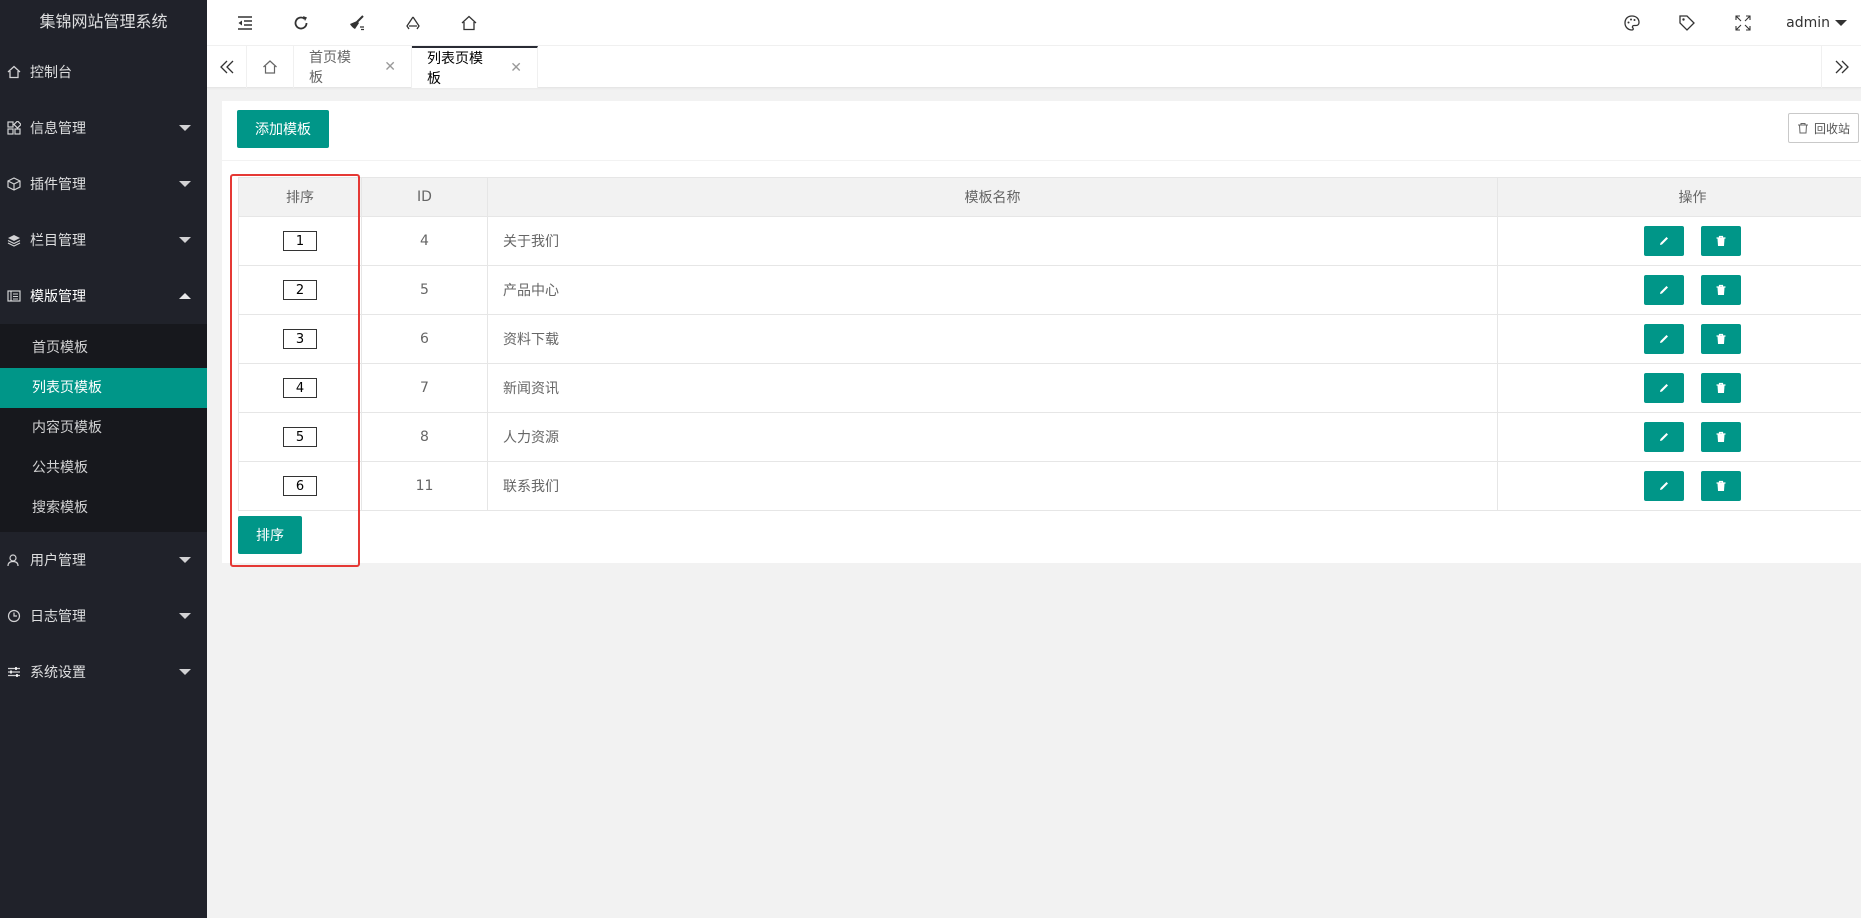 This screenshot has width=1861, height=918. I want to click on layers-icon, so click(14, 240).